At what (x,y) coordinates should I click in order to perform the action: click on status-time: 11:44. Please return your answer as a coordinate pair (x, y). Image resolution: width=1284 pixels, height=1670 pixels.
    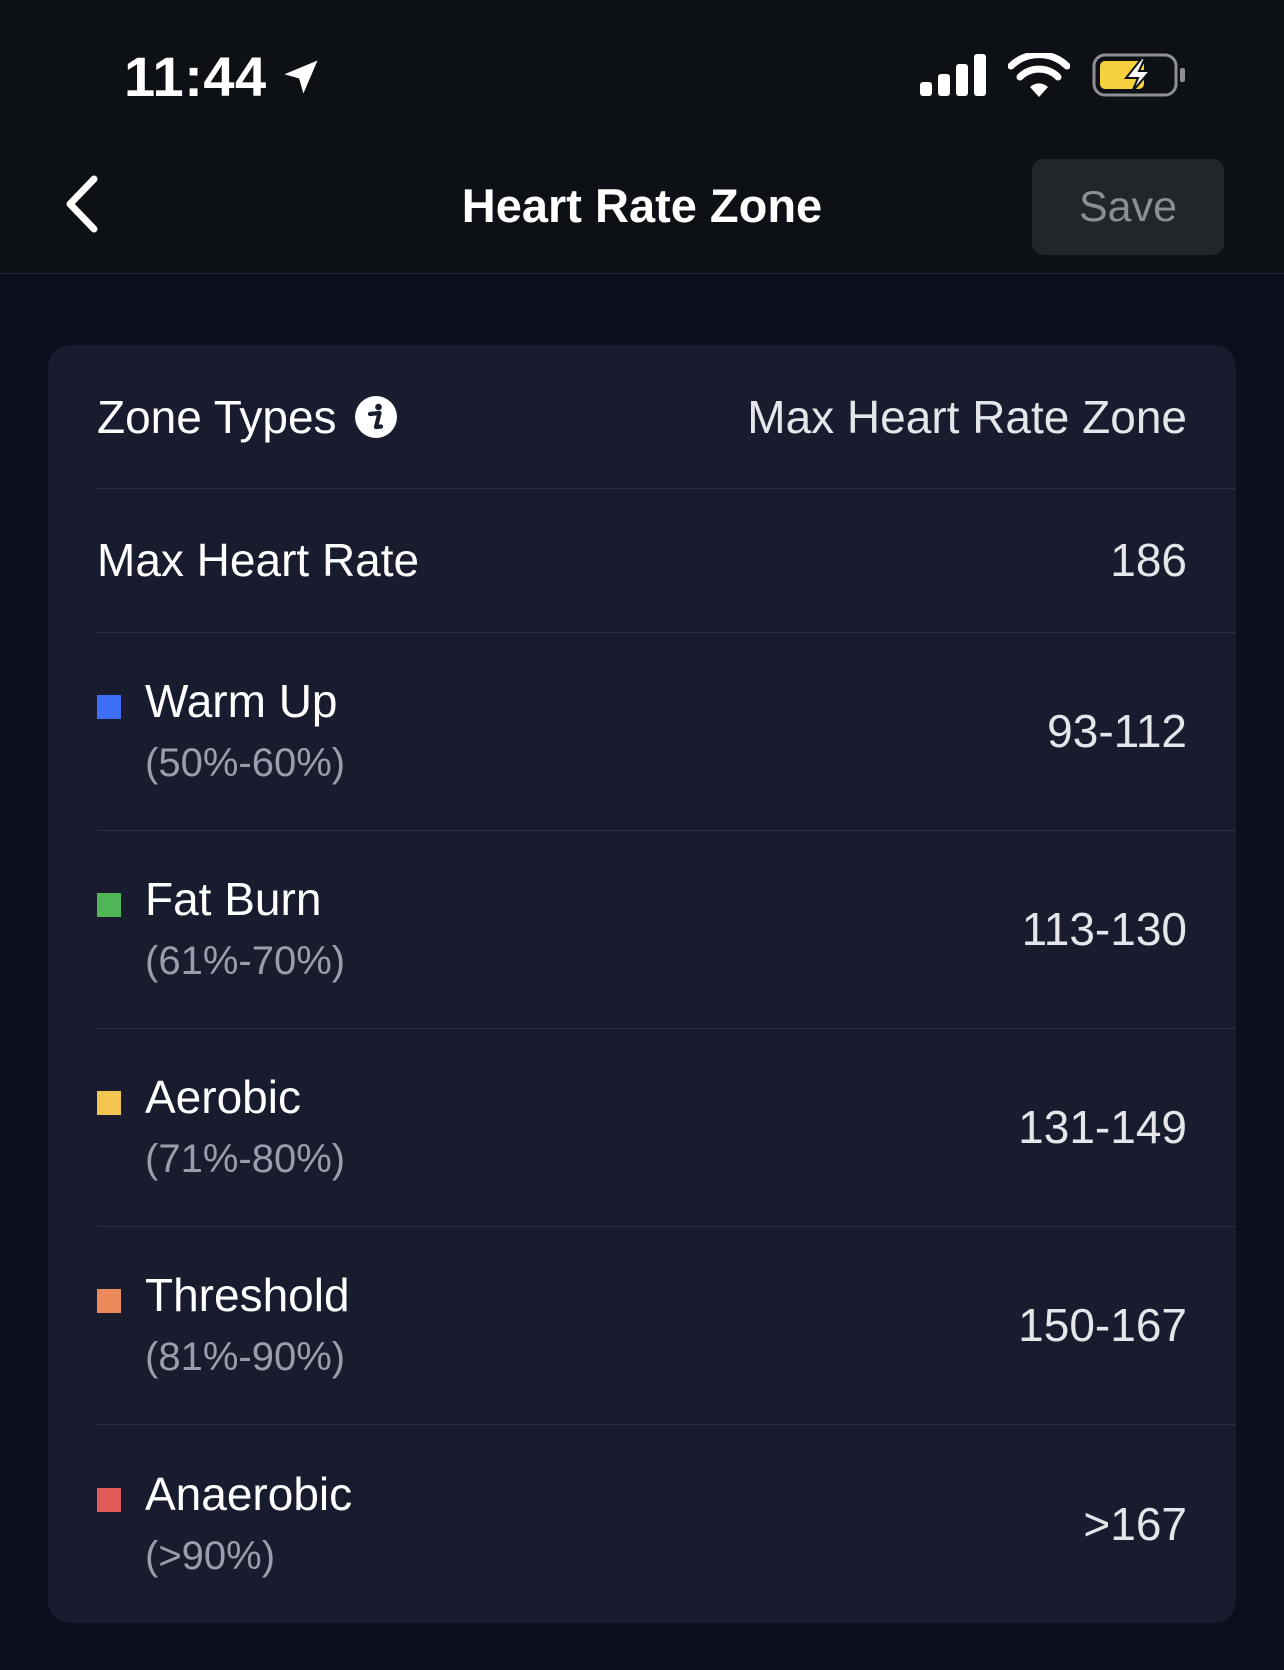
    Looking at the image, I should click on (223, 76).